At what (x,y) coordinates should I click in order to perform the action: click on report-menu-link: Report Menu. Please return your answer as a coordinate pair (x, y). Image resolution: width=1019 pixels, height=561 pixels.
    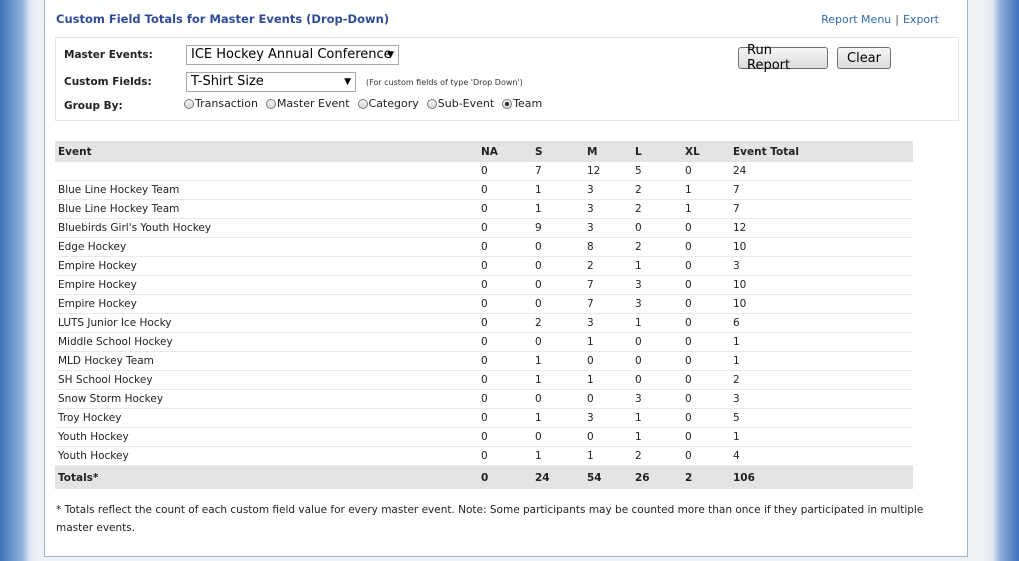
    Looking at the image, I should click on (856, 19).